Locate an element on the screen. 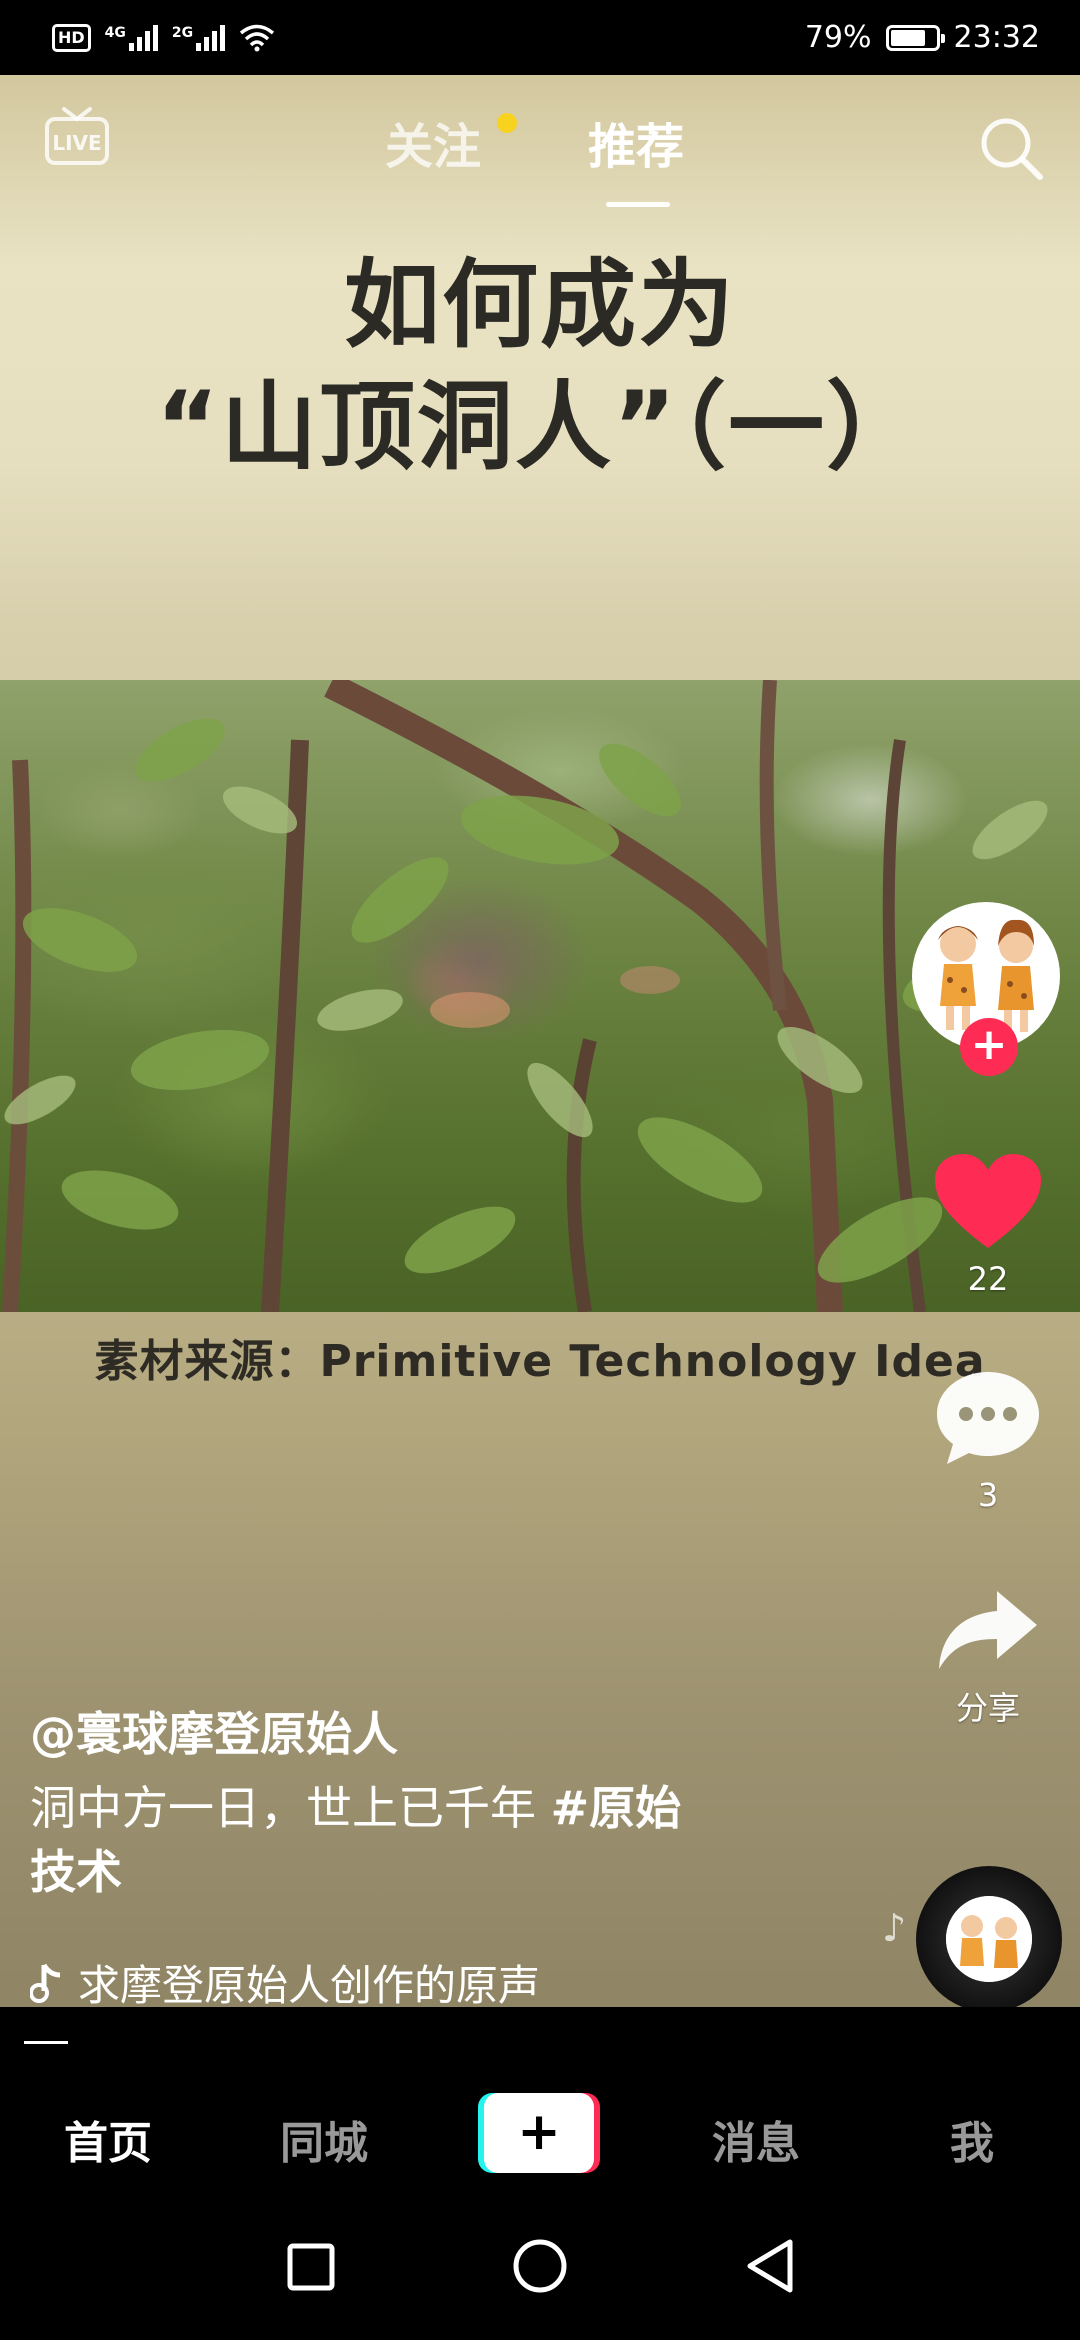  follow-plus-button: + is located at coordinates (989, 1047).